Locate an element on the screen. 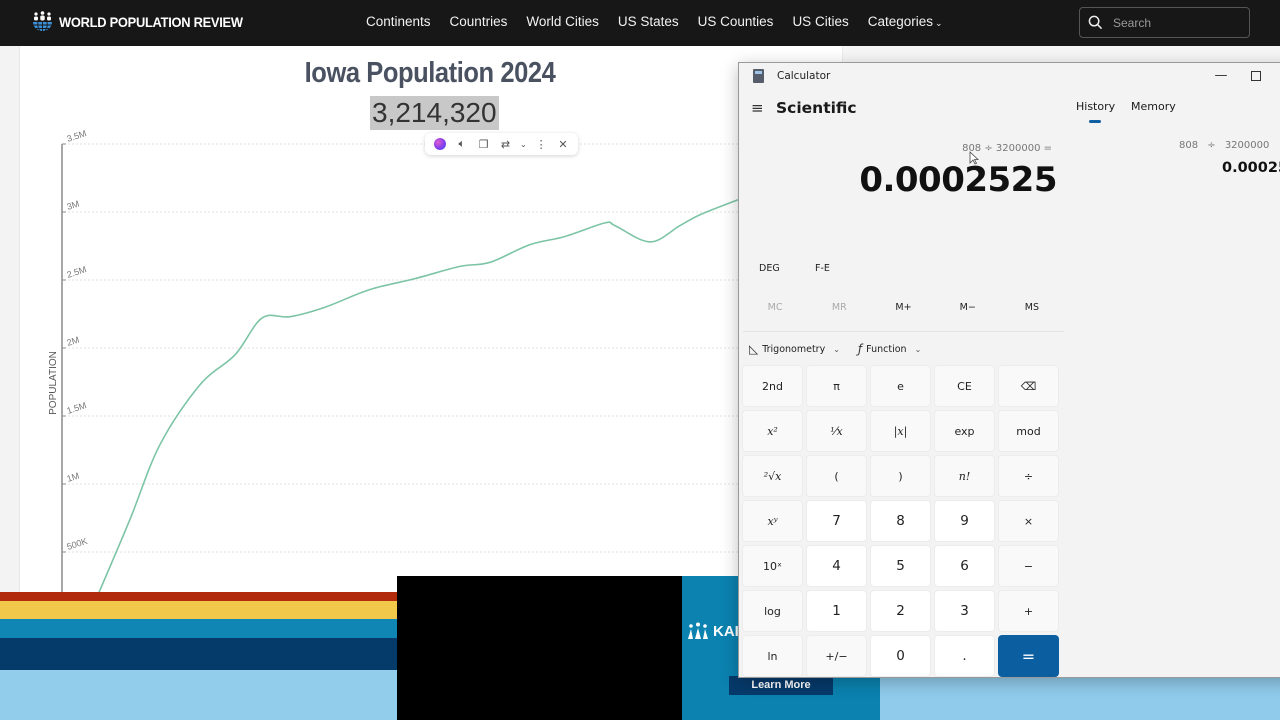 This screenshot has height=720, width=1280. key-three-button: 3 is located at coordinates (964, 611).